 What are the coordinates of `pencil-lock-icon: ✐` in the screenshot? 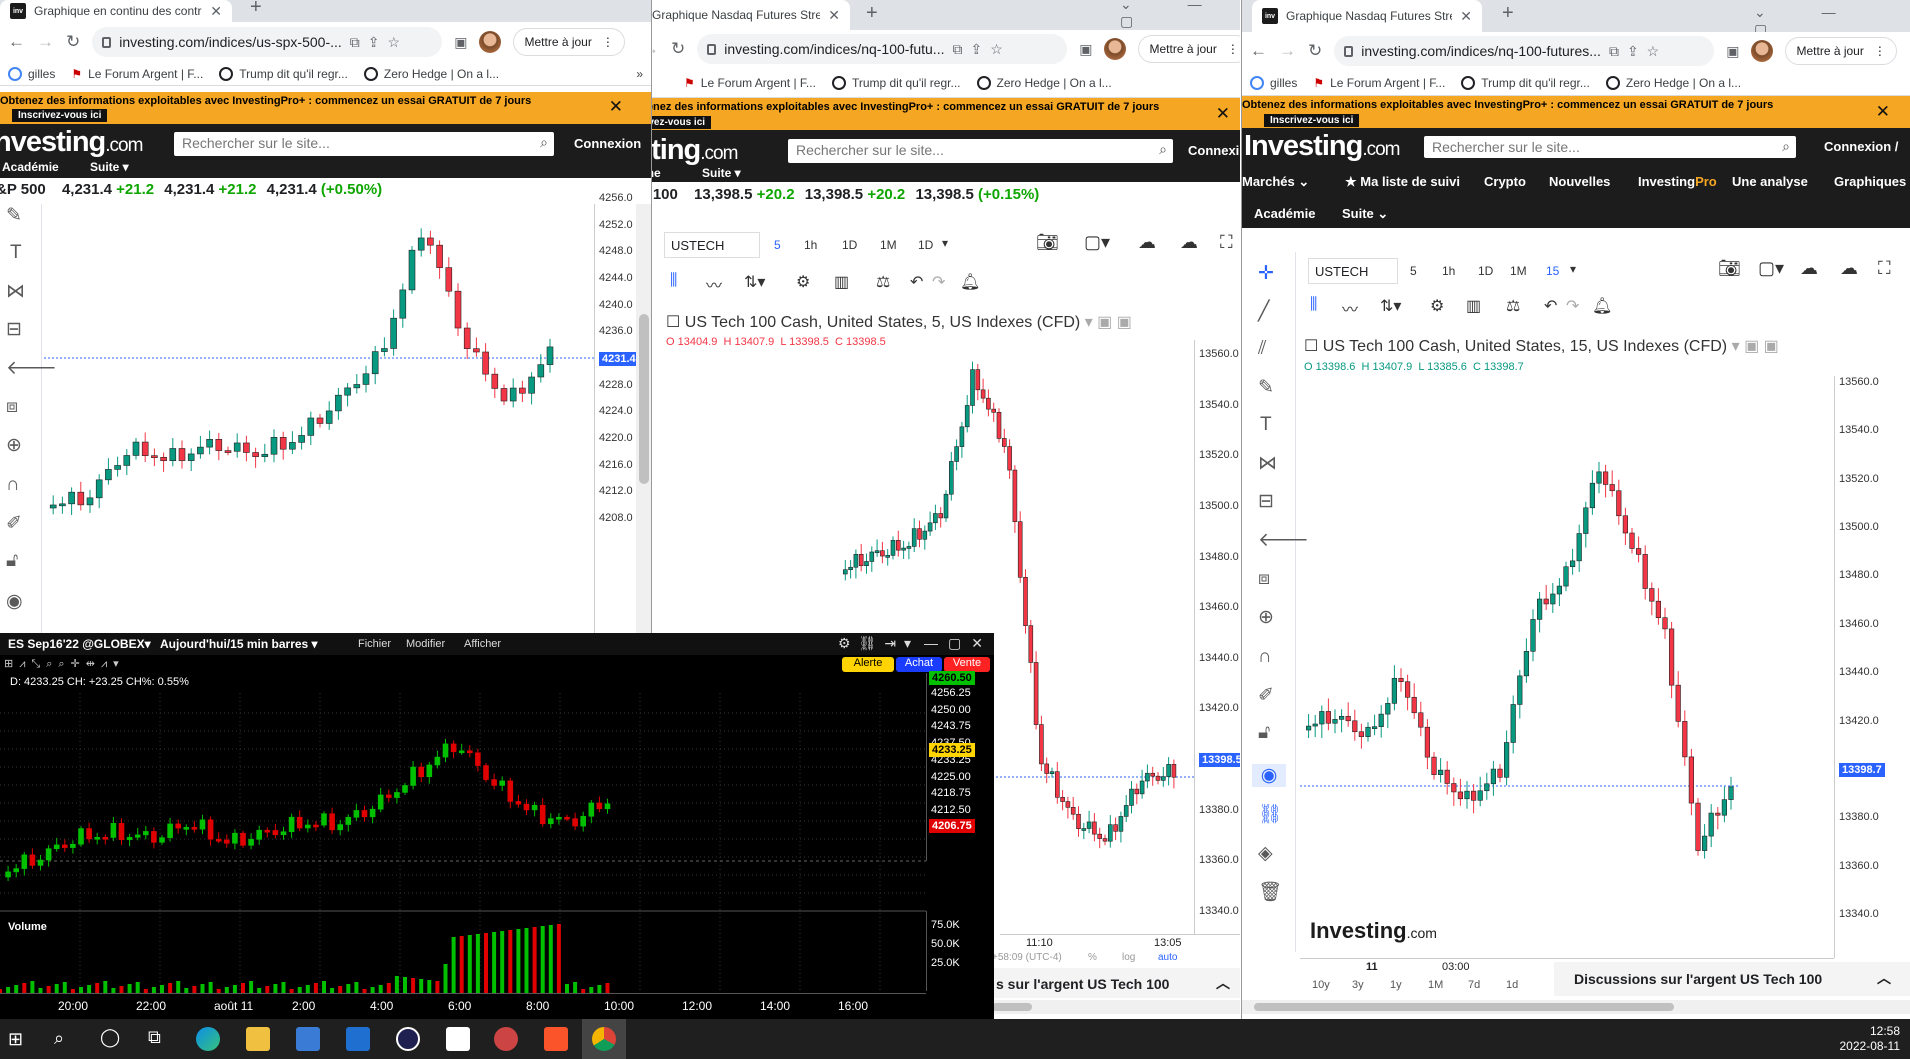 It's located at (1266, 695).